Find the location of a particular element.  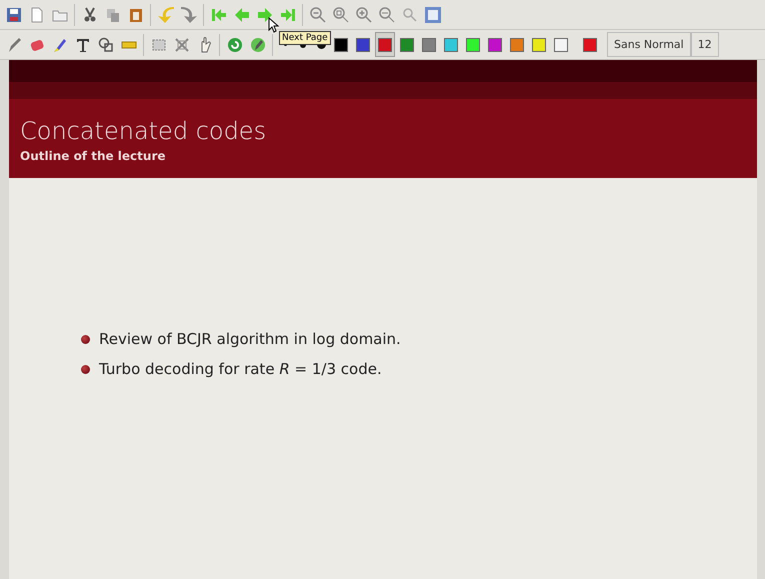

slide-subtitle: Outline of the lecture is located at coordinates (93, 156).